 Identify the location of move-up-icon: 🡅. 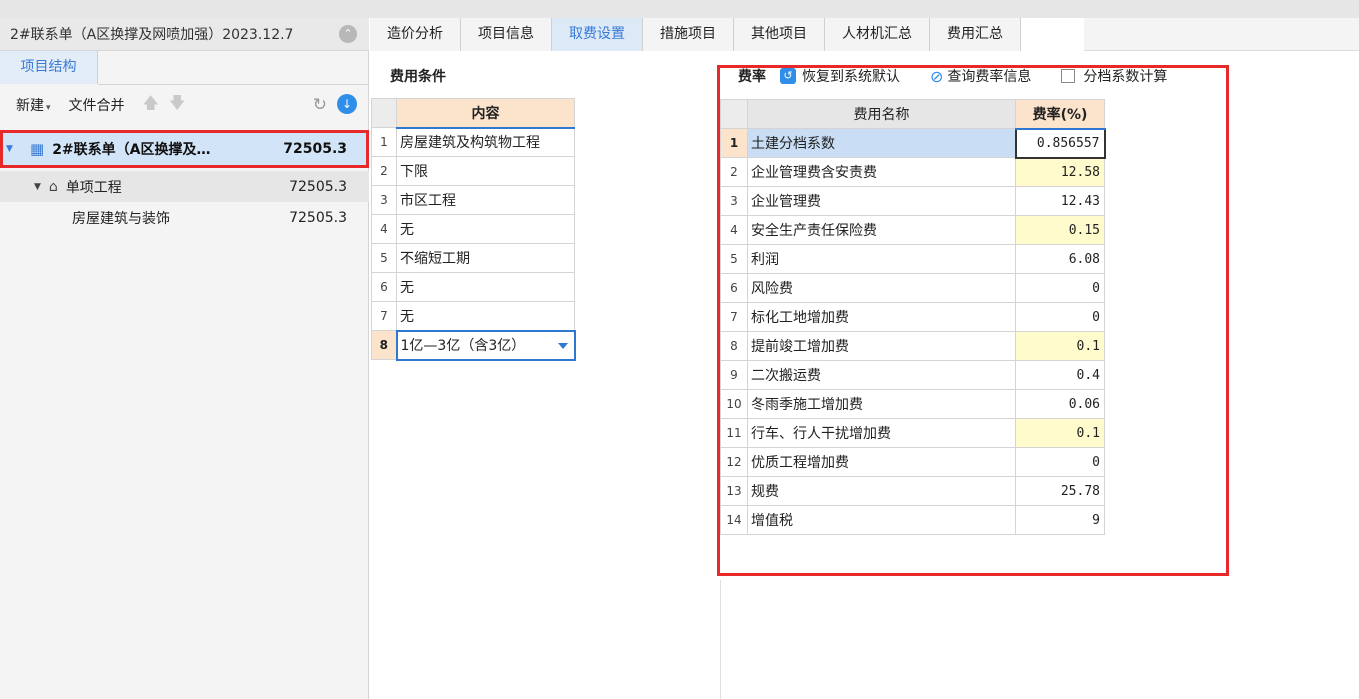
(151, 105).